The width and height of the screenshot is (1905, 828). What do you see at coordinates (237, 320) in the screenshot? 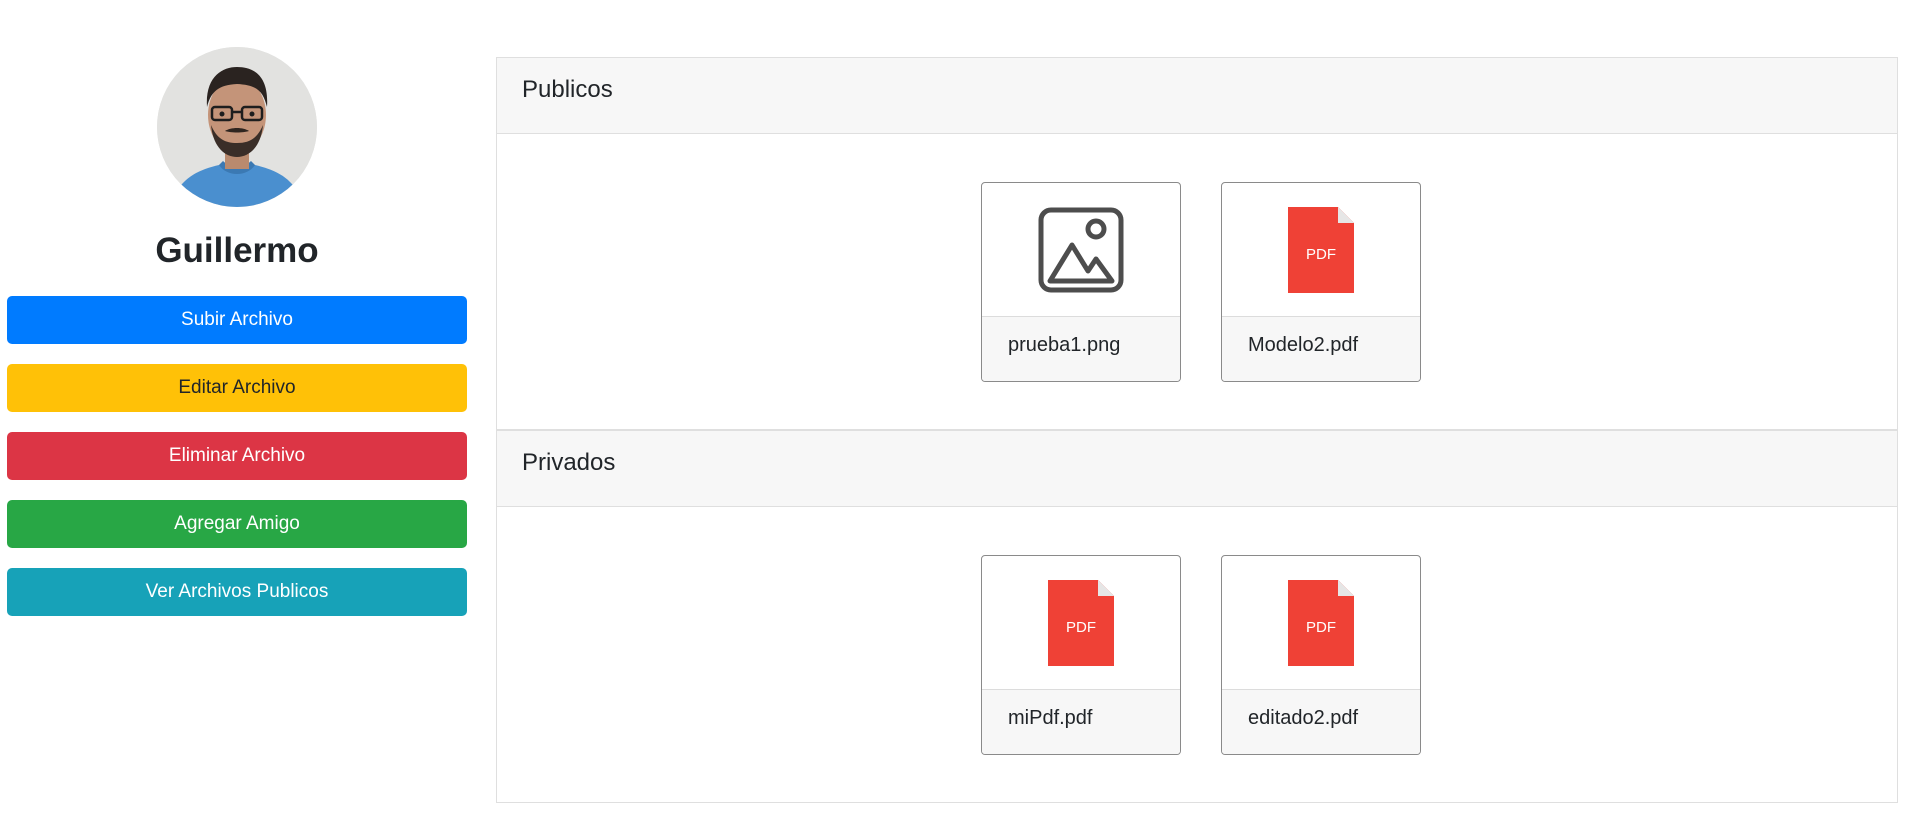
I see `upload-file-button: Subir Archivo` at bounding box center [237, 320].